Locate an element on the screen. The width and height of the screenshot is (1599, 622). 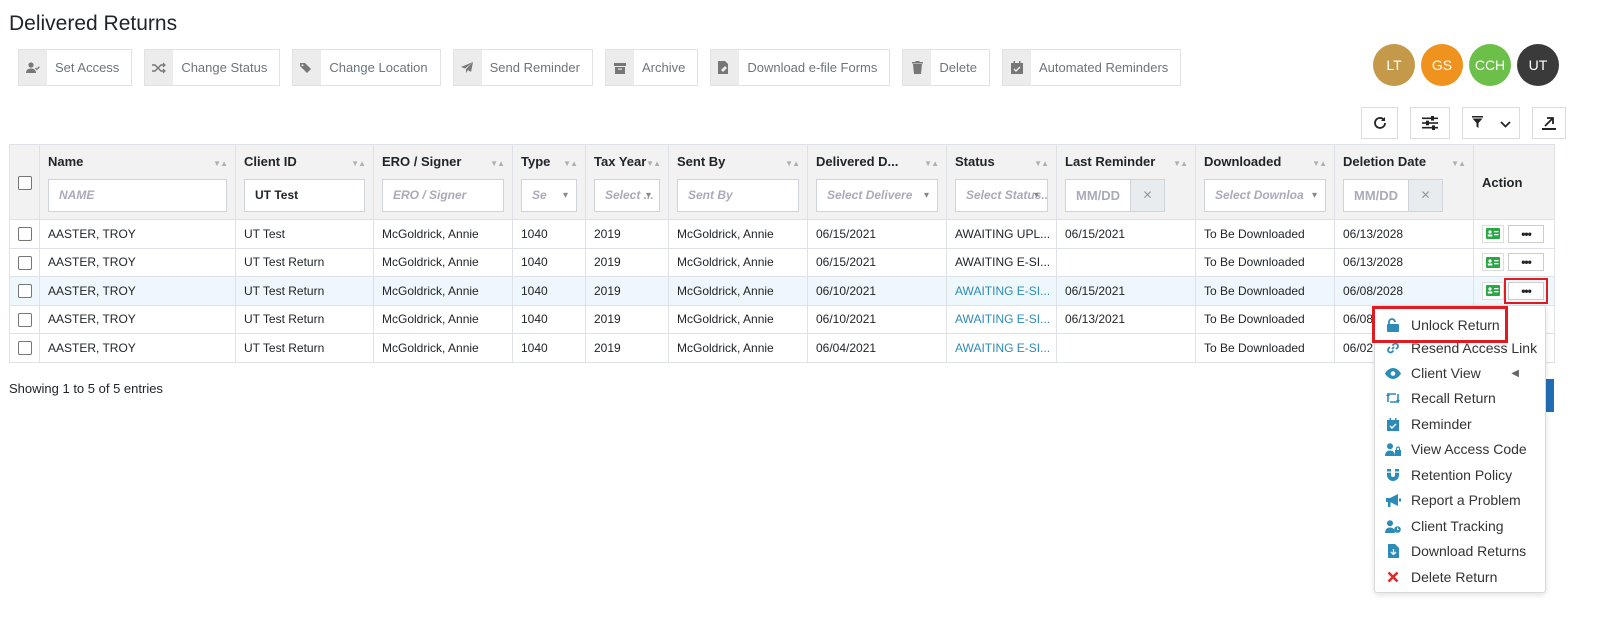
cell-downloaded: To Be Downloaded is located at coordinates (1265, 291).